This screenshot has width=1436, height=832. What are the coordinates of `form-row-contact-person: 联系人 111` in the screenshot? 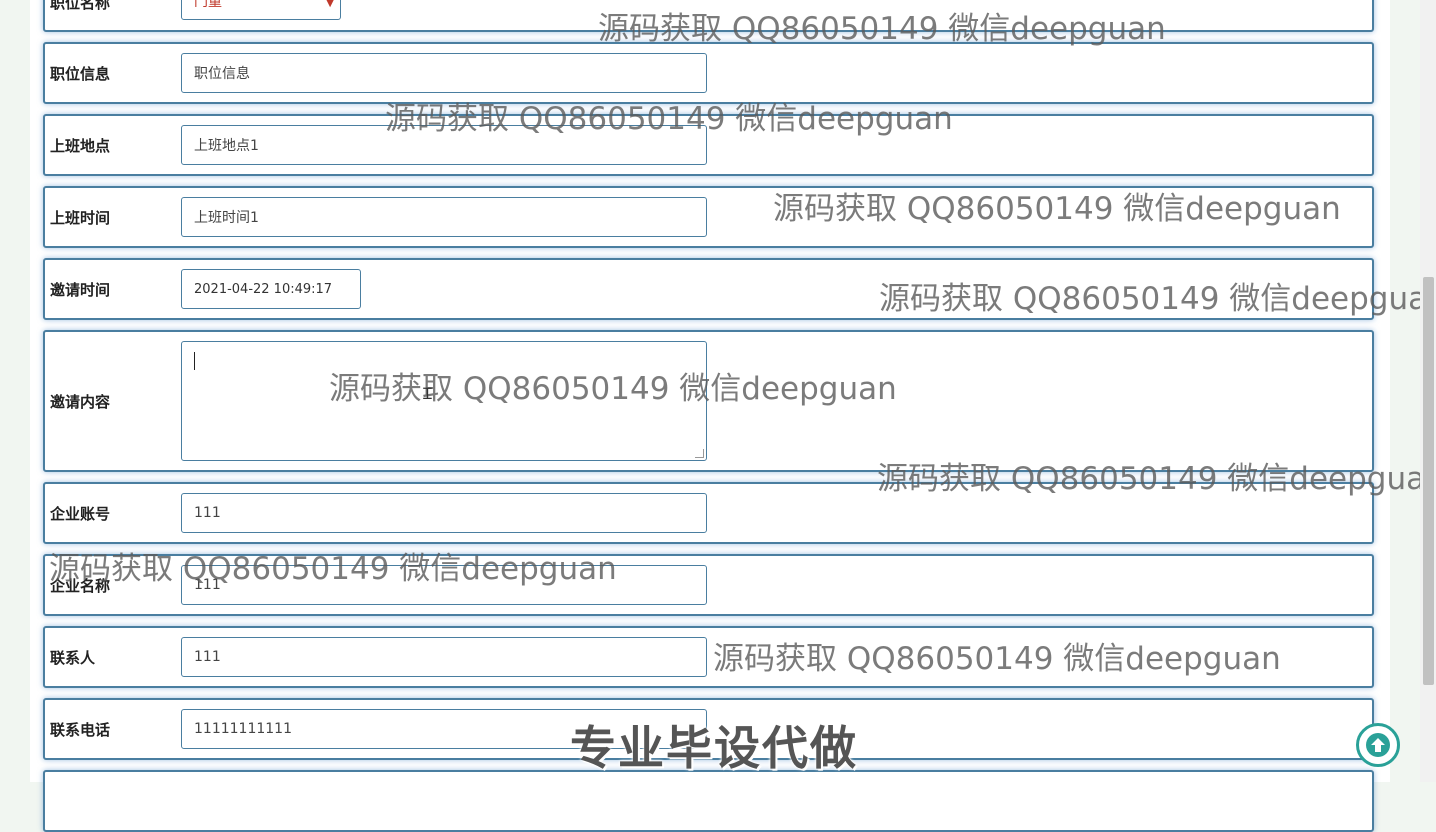 It's located at (708, 657).